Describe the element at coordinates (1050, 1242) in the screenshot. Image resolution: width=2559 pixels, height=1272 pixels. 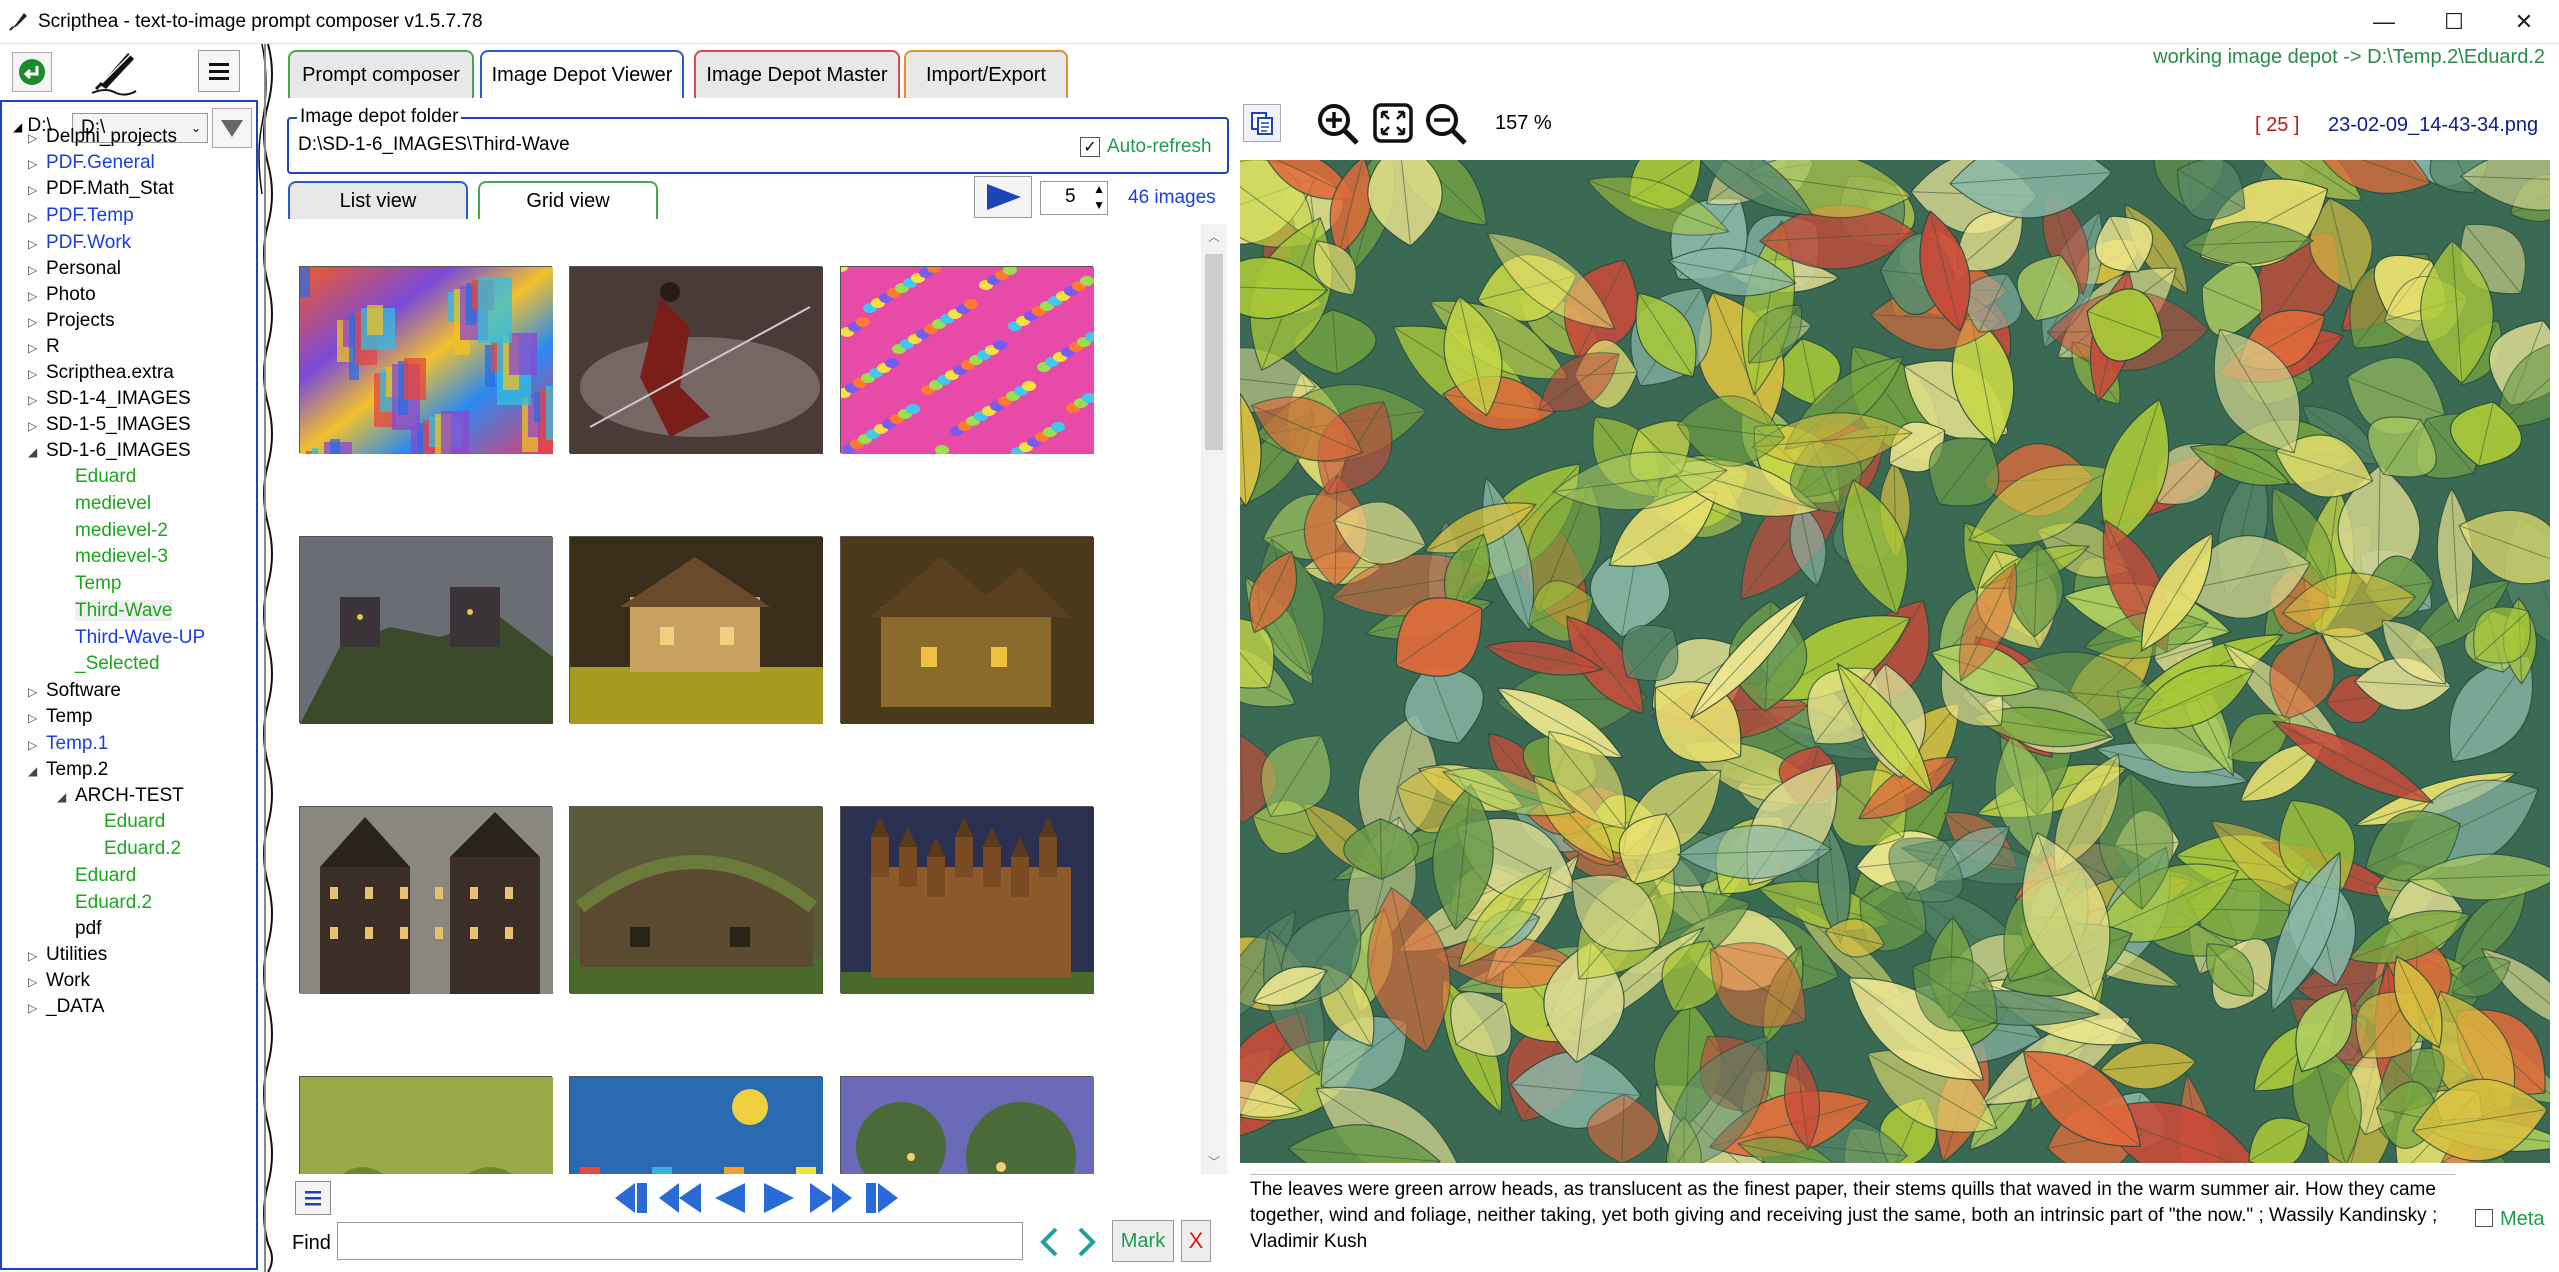
I see `find-previous-icon` at that location.